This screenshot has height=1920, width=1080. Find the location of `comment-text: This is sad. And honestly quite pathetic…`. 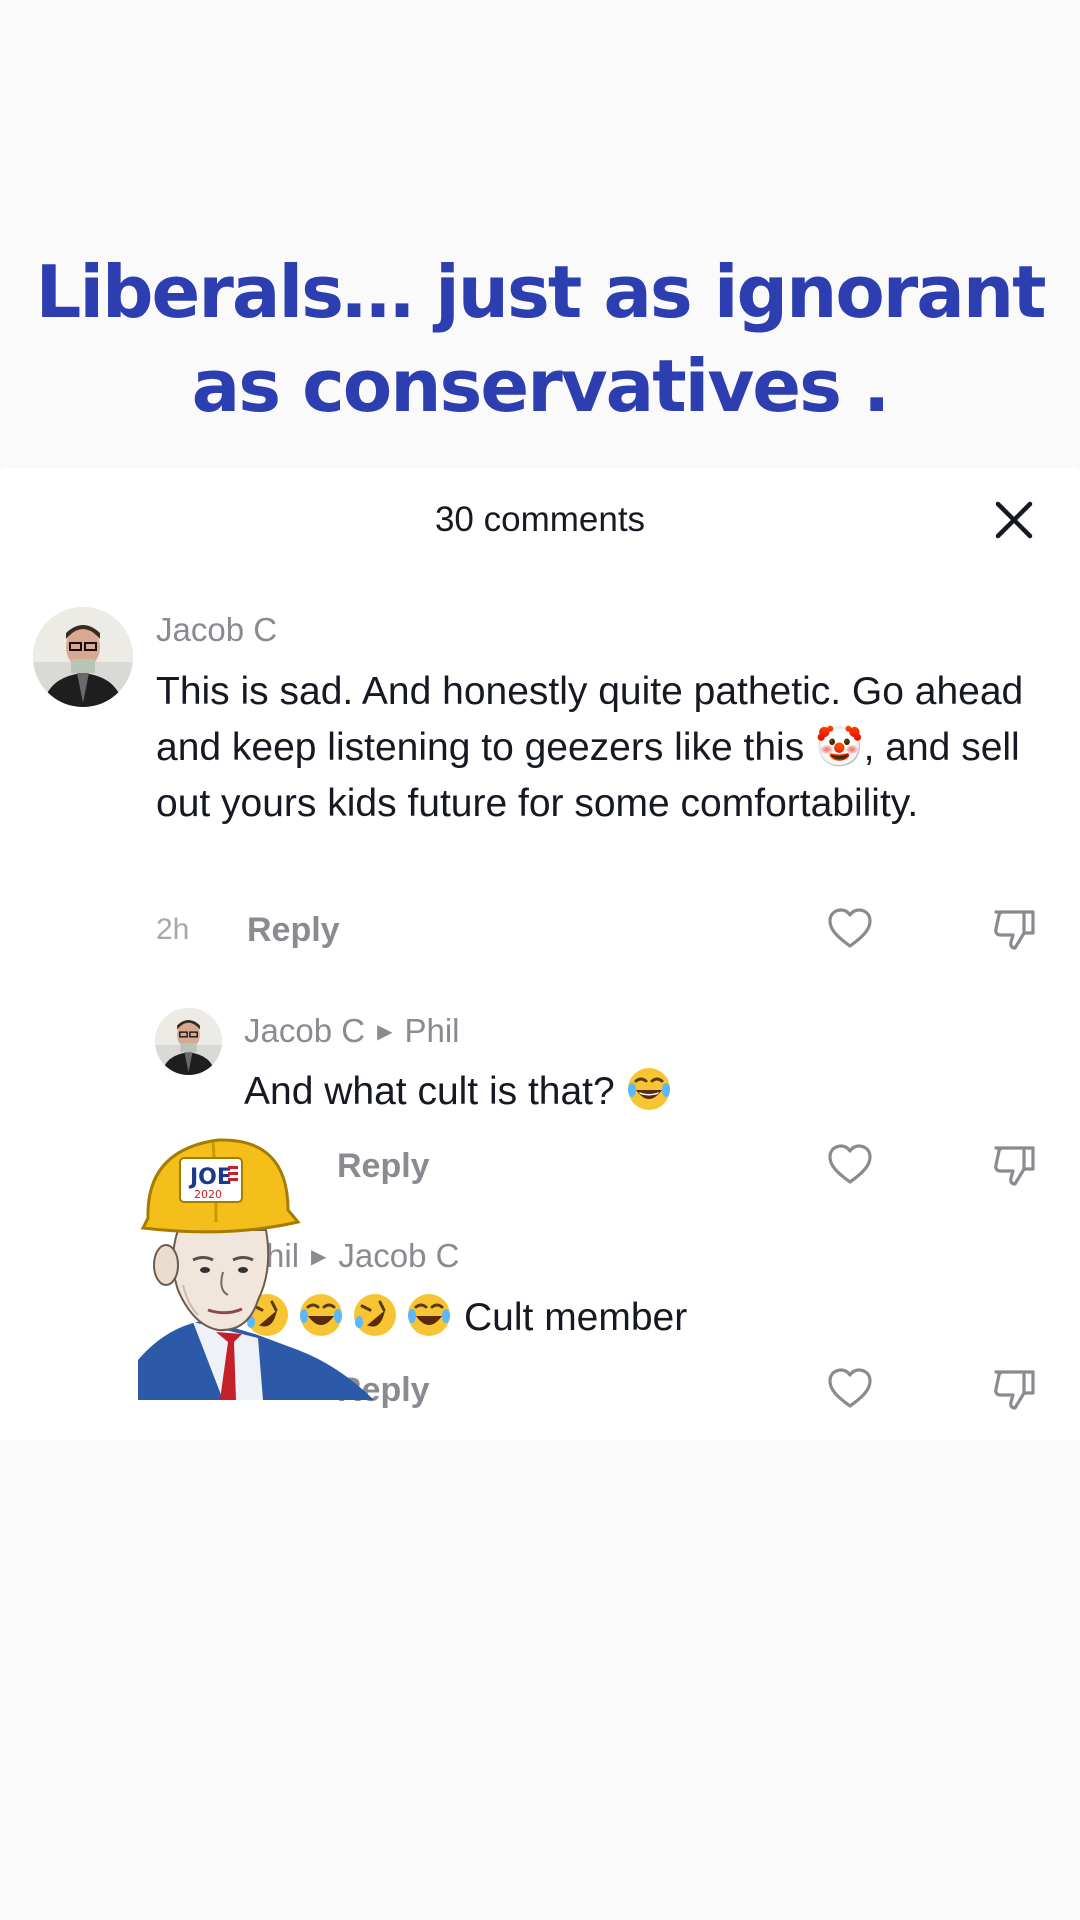

comment-text: This is sad. And honestly quite pathetic… is located at coordinates (590, 747).